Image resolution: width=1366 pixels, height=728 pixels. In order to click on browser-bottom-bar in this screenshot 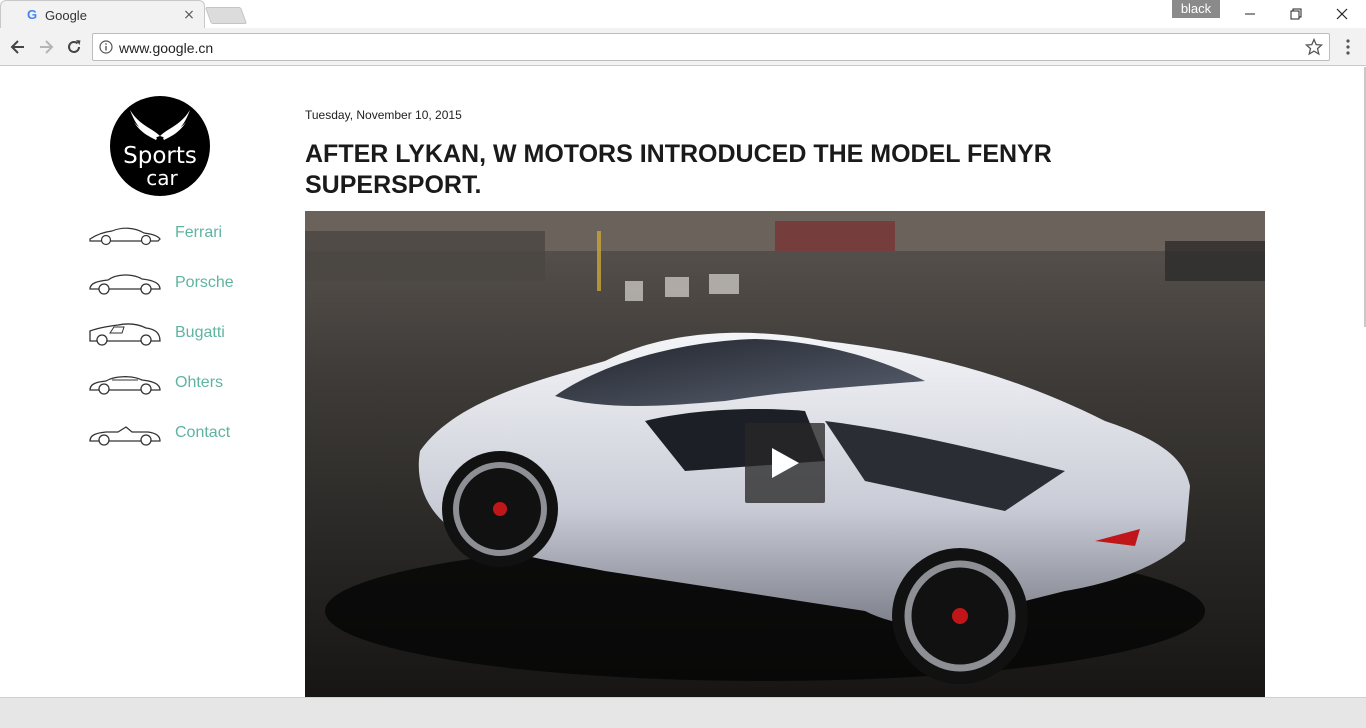, I will do `click(683, 712)`.